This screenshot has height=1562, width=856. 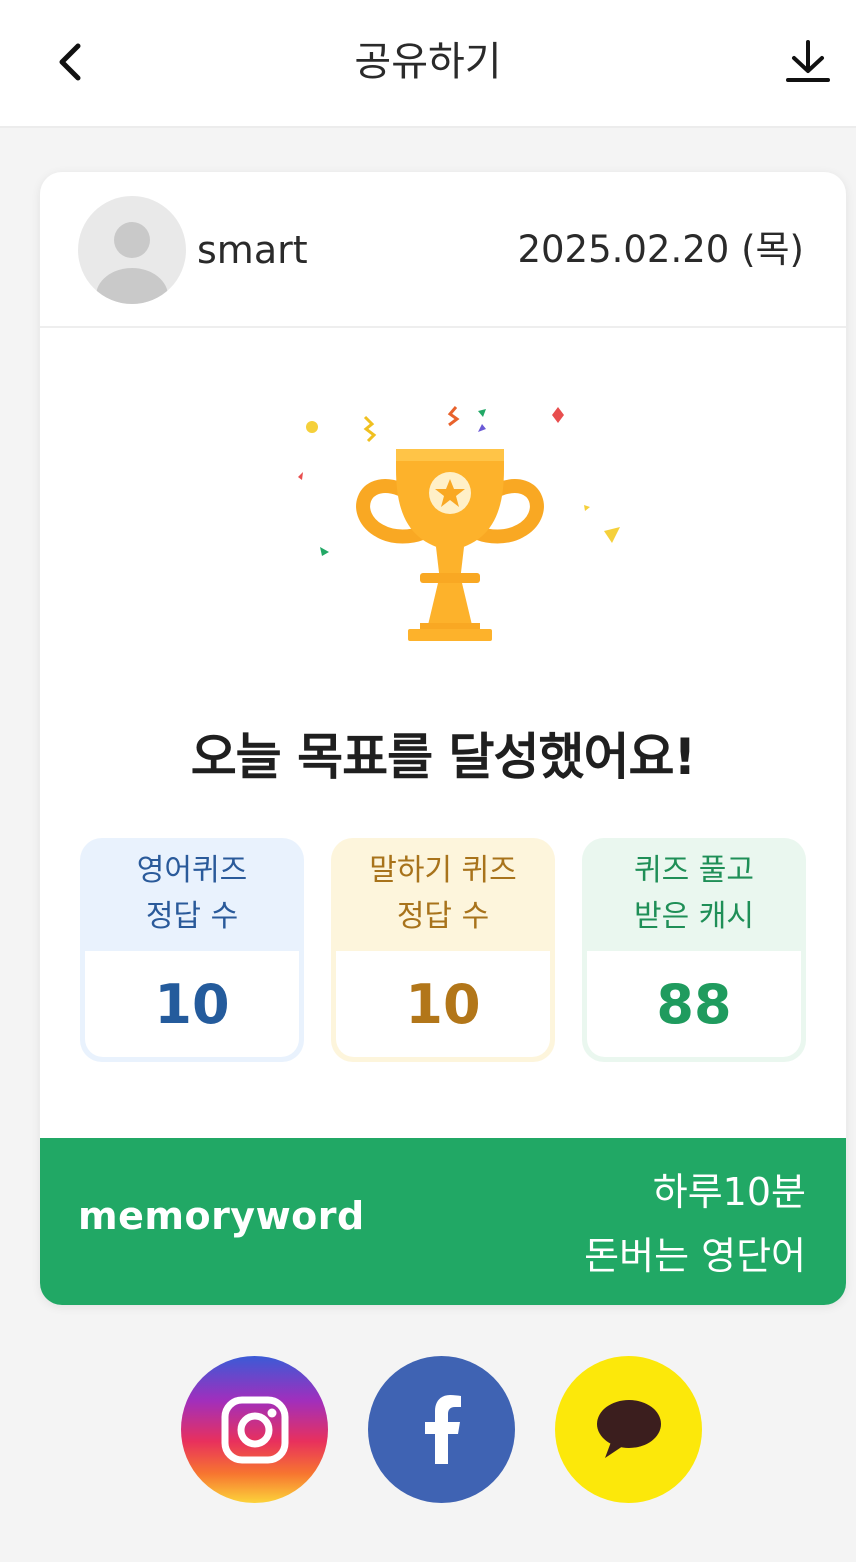 I want to click on stat-label-line1: 퀴즈 풀고, so click(x=694, y=870).